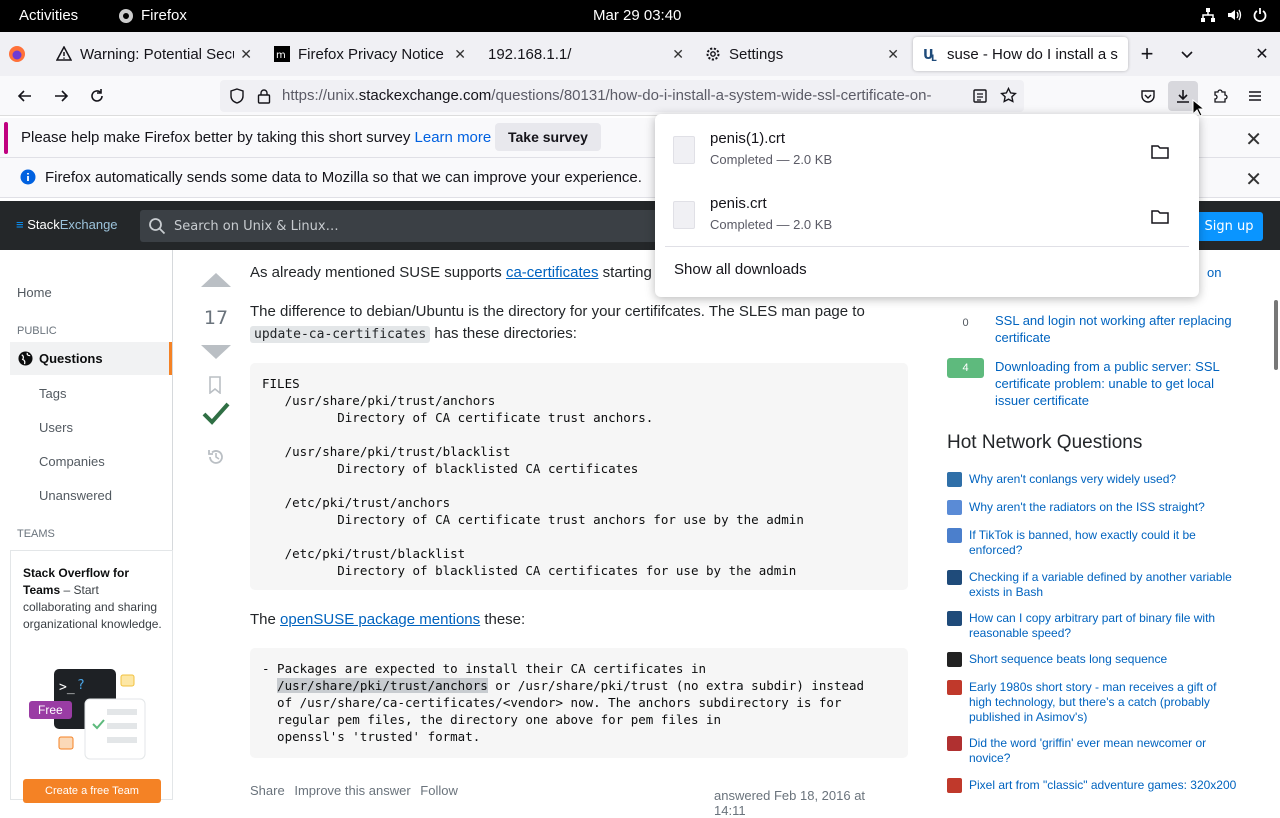 This screenshot has height=818, width=1280. Describe the element at coordinates (340, 334) in the screenshot. I see `inline-code: update-ca-certificates` at that location.